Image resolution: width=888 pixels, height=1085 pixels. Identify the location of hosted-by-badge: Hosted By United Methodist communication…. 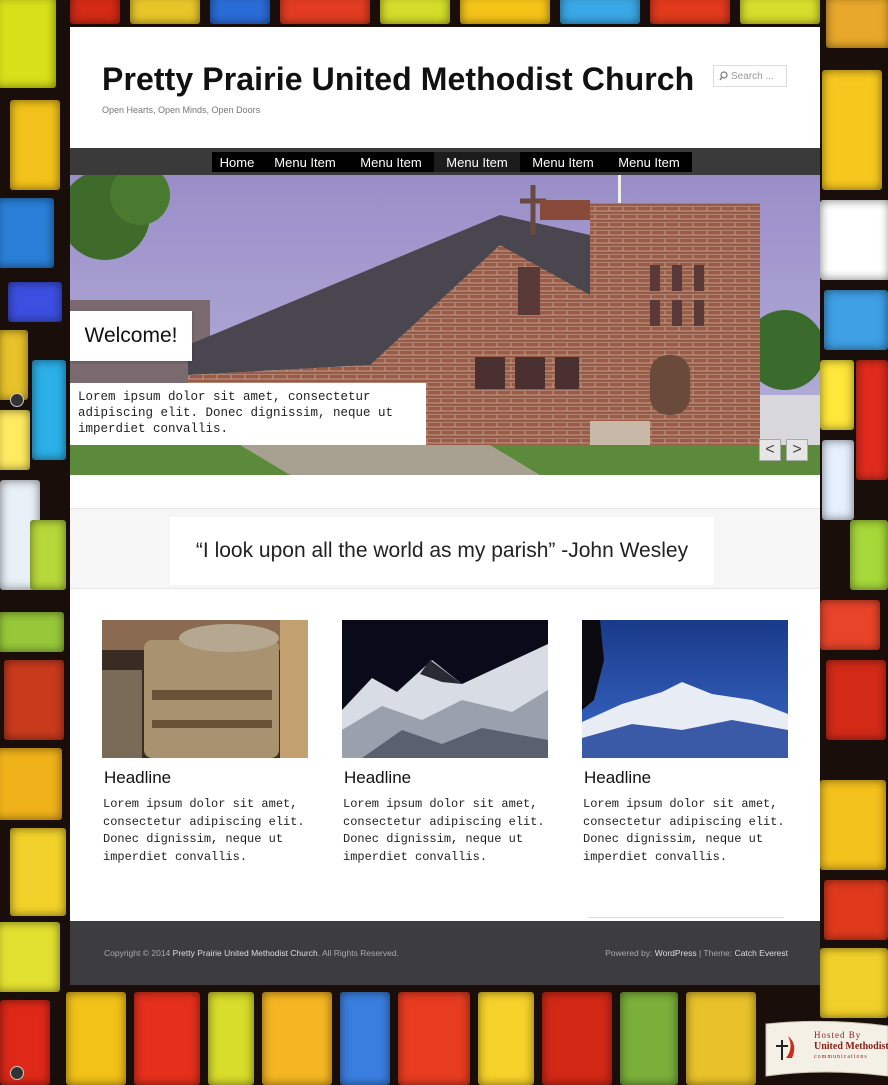
(824, 1048).